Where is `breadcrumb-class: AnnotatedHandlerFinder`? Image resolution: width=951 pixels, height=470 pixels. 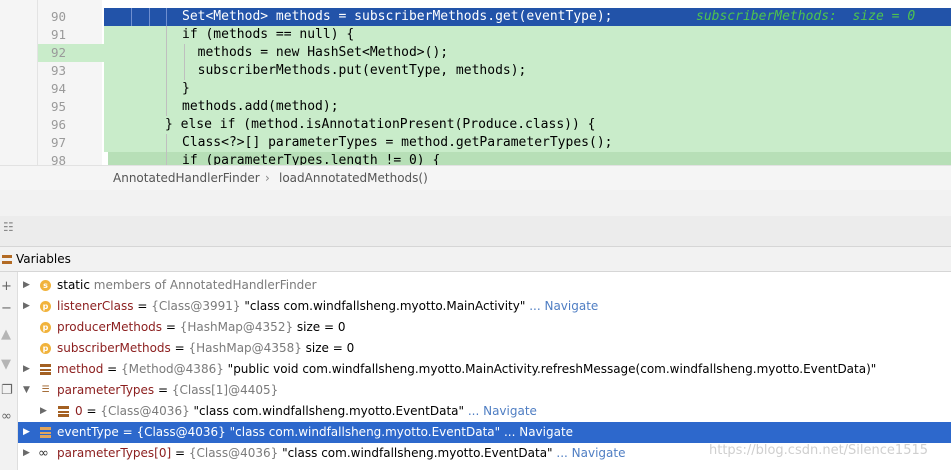
breadcrumb-class: AnnotatedHandlerFinder is located at coordinates (186, 178).